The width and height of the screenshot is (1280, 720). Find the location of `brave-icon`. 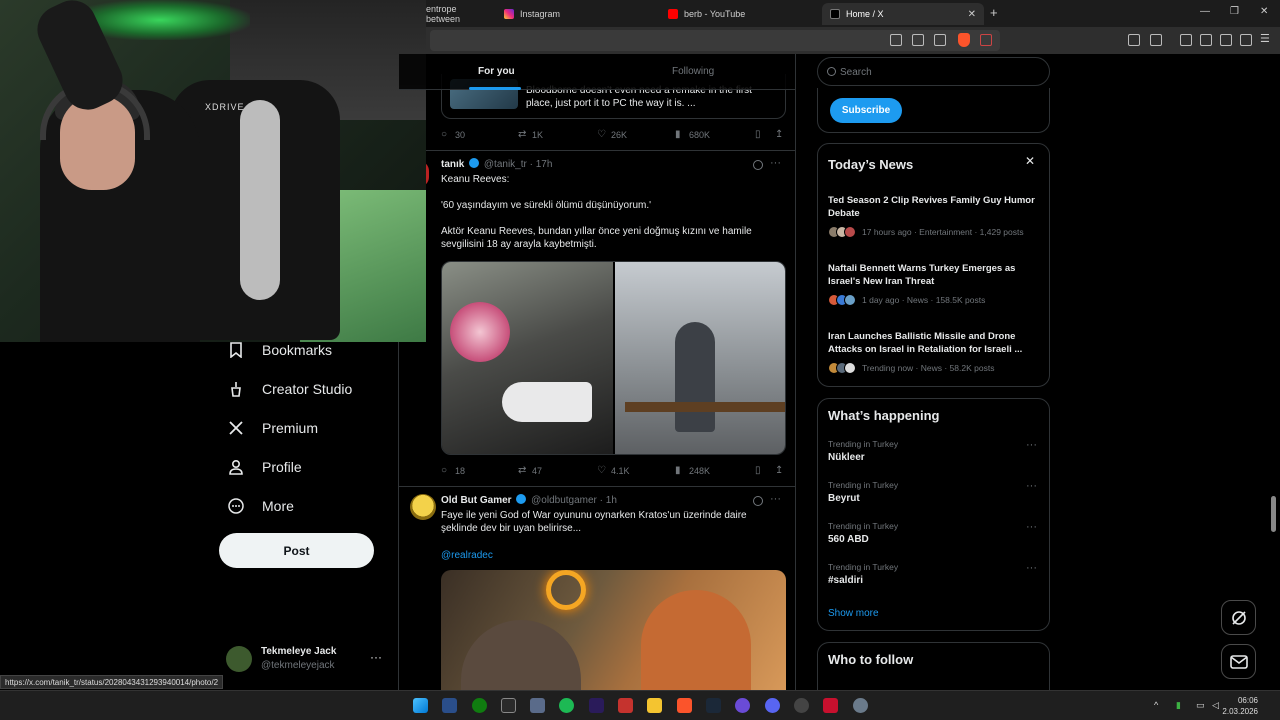

brave-icon is located at coordinates (684, 705).